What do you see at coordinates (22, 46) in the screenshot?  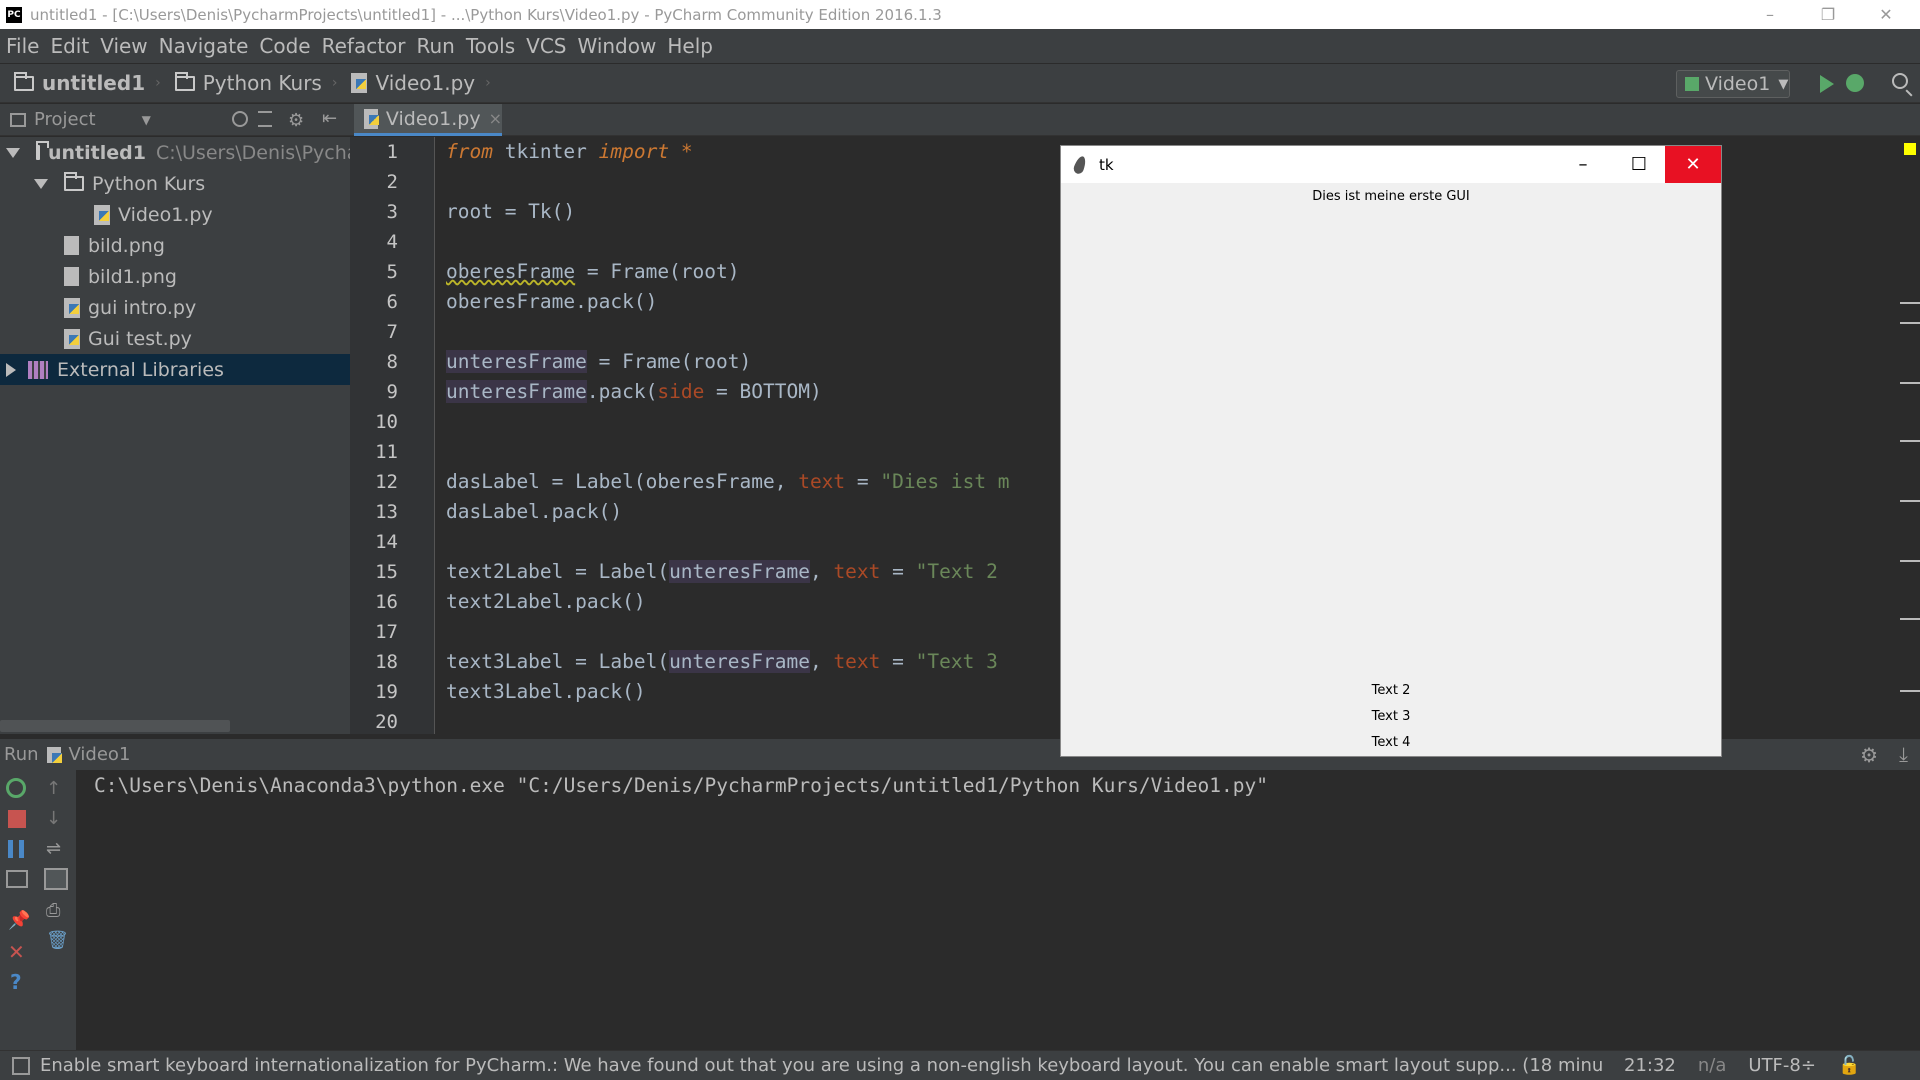 I see `menu-file: File` at bounding box center [22, 46].